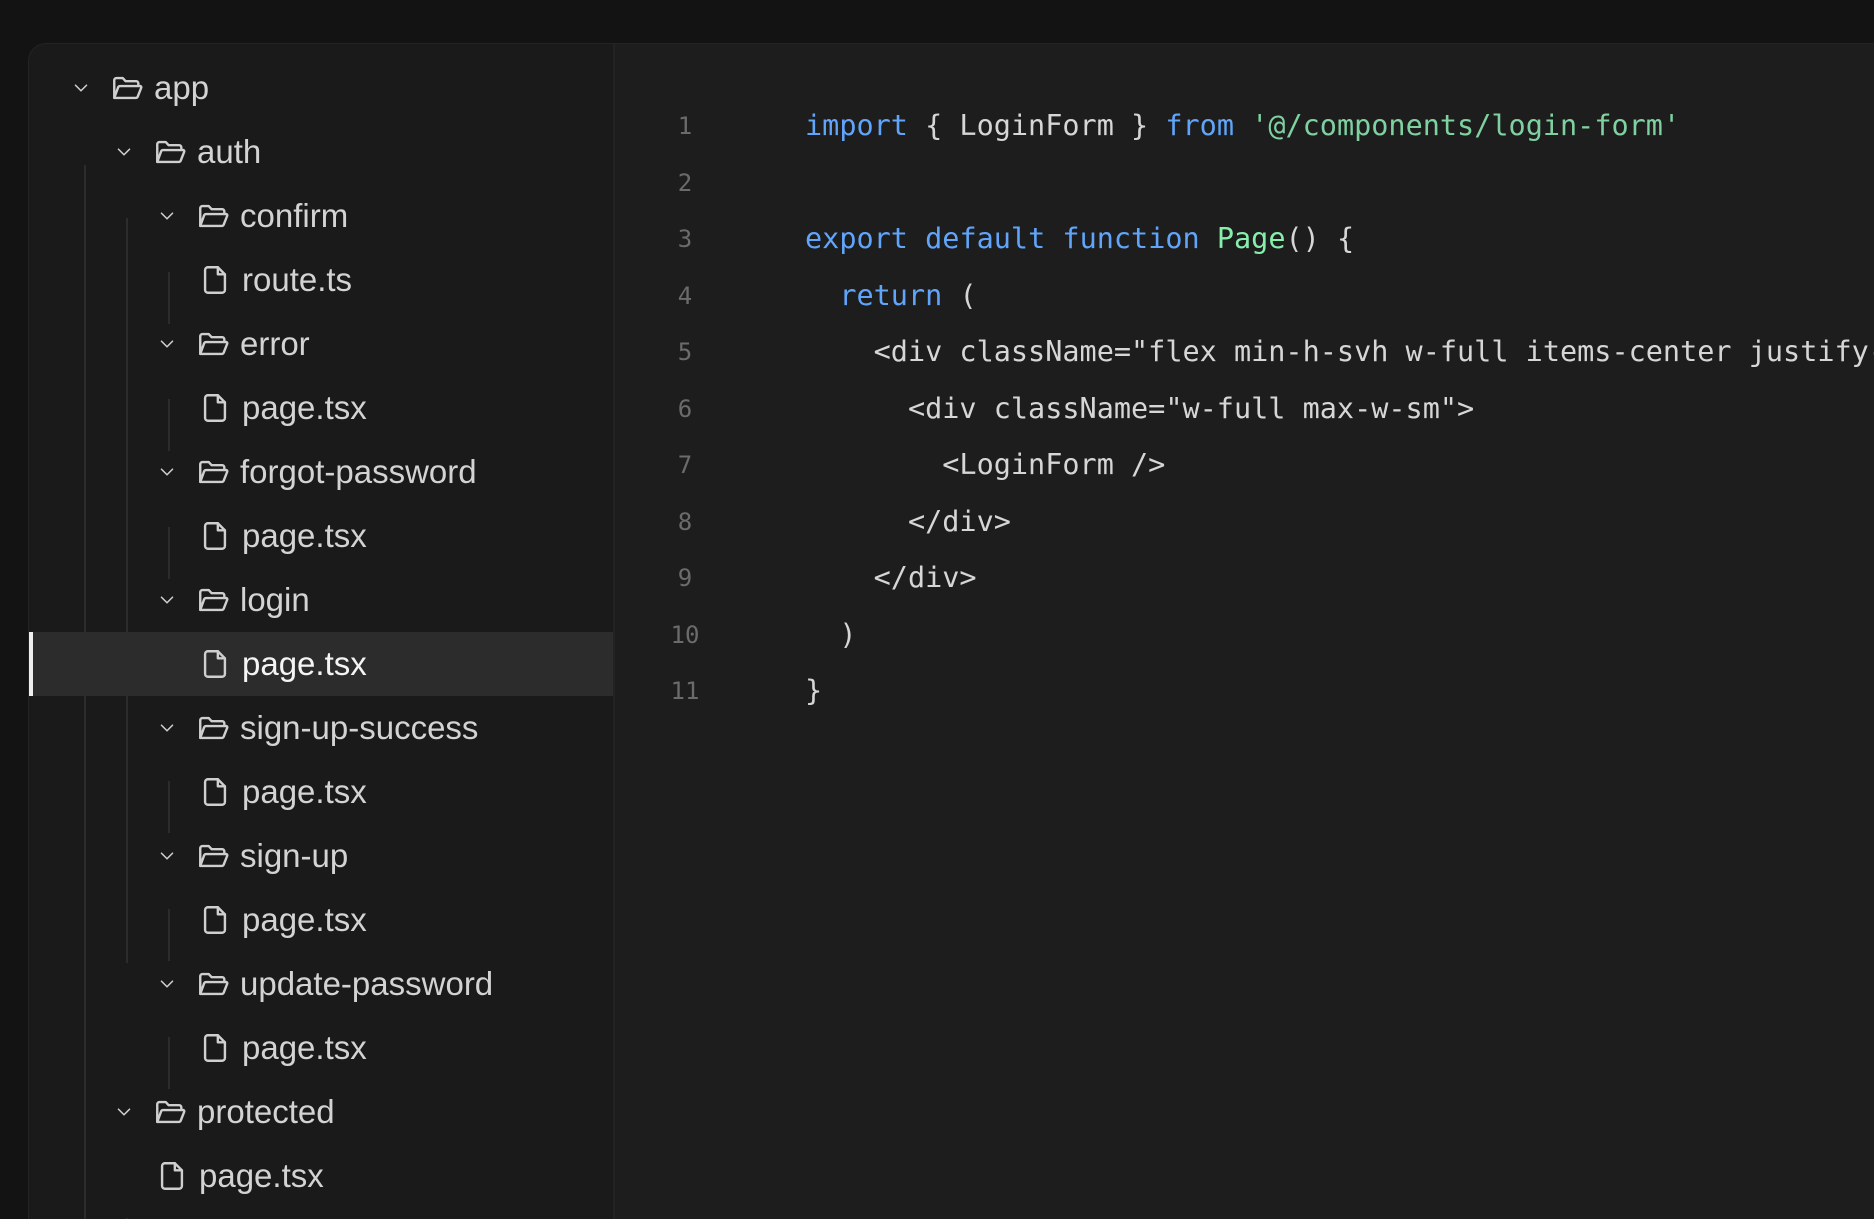  What do you see at coordinates (1036, 125) in the screenshot?
I see `code-token: { LoginForm }` at bounding box center [1036, 125].